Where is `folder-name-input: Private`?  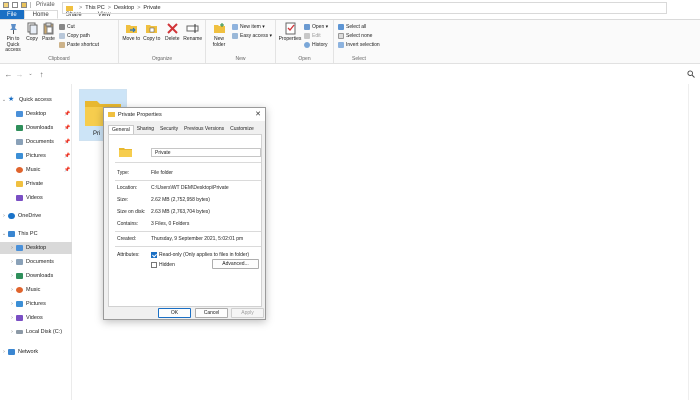 folder-name-input: Private is located at coordinates (206, 152).